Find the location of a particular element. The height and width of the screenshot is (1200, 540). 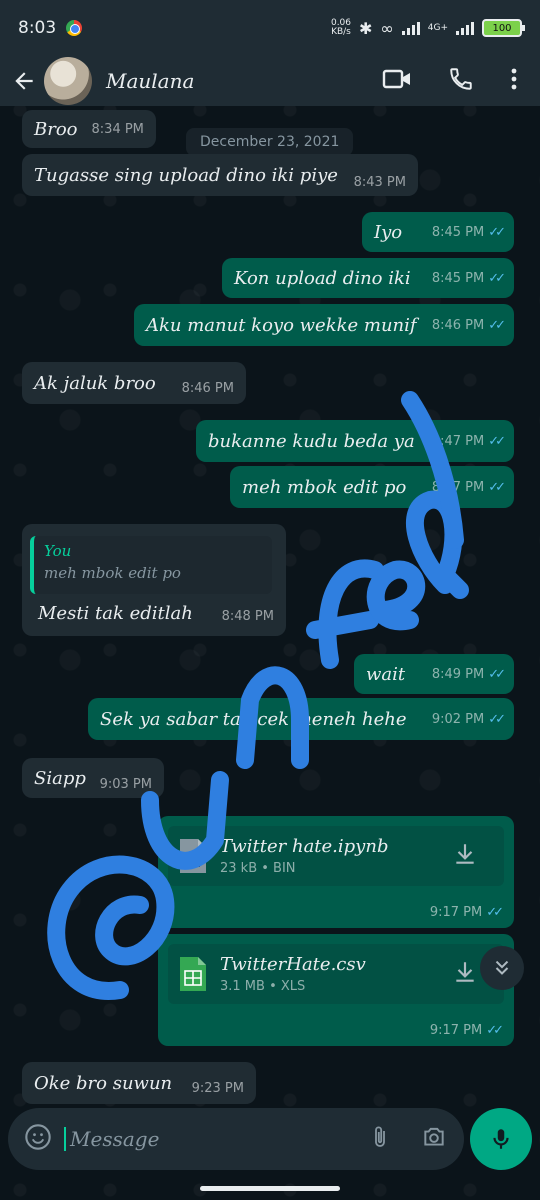

time-label: 8:48 PM is located at coordinates (247, 616).